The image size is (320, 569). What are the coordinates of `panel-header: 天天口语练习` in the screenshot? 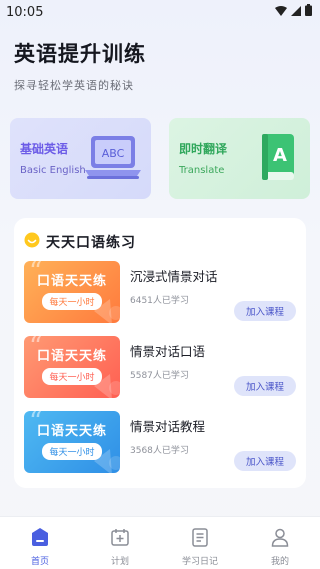 It's located at (160, 242).